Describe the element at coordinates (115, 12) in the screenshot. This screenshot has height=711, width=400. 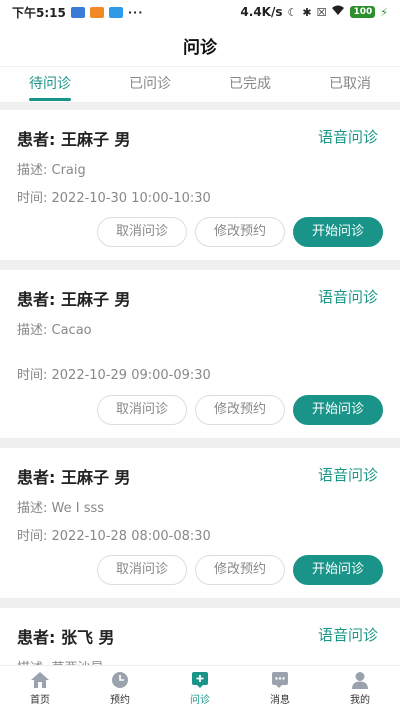
I see `cloud-notification-icon` at that location.